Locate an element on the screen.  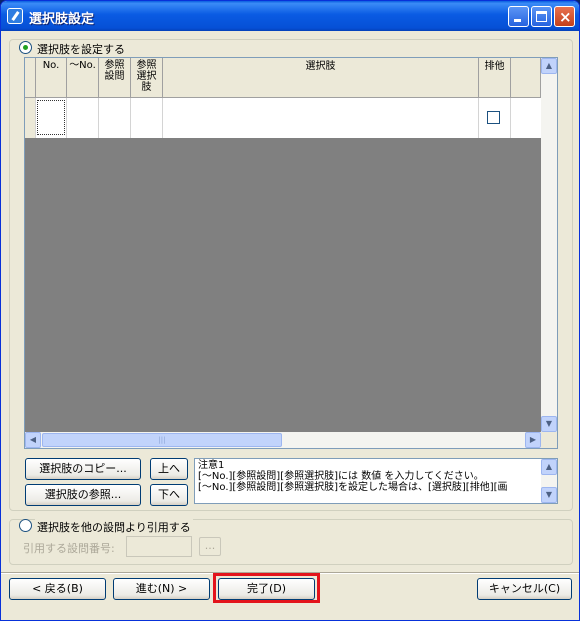
title-bar: 選択肢設定 × is located at coordinates (290, 16).